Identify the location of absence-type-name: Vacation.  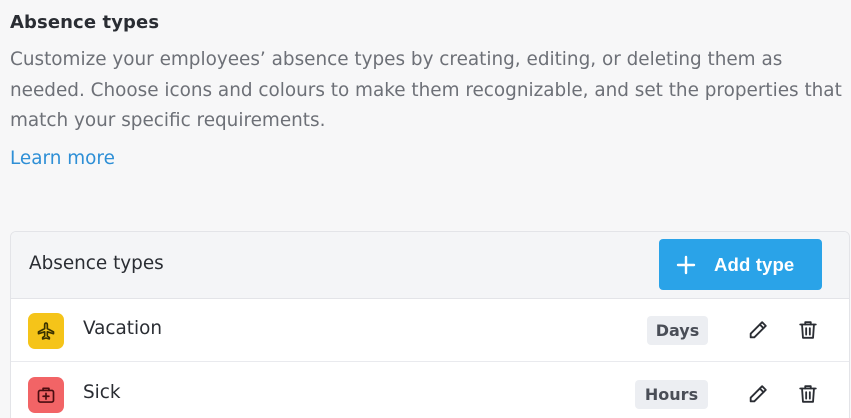
(123, 328).